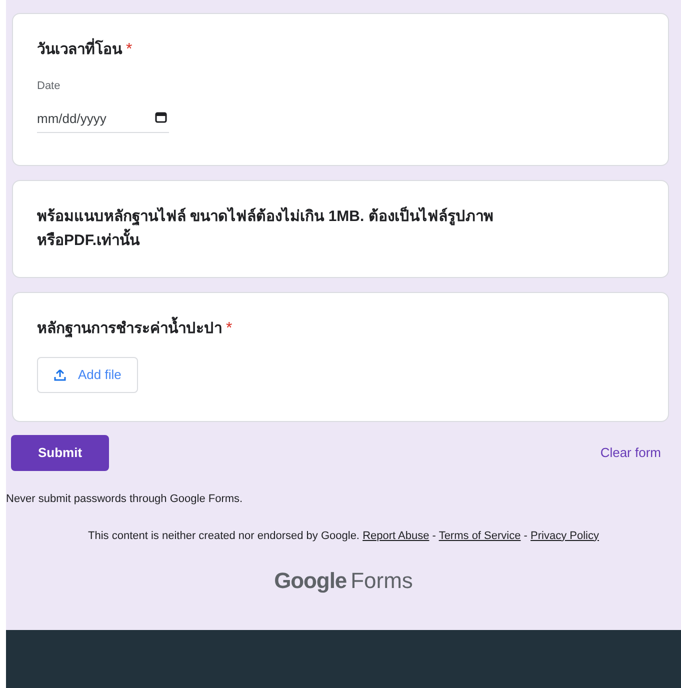 This screenshot has height=688, width=681. Describe the element at coordinates (60, 375) in the screenshot. I see `upload-icon` at that location.